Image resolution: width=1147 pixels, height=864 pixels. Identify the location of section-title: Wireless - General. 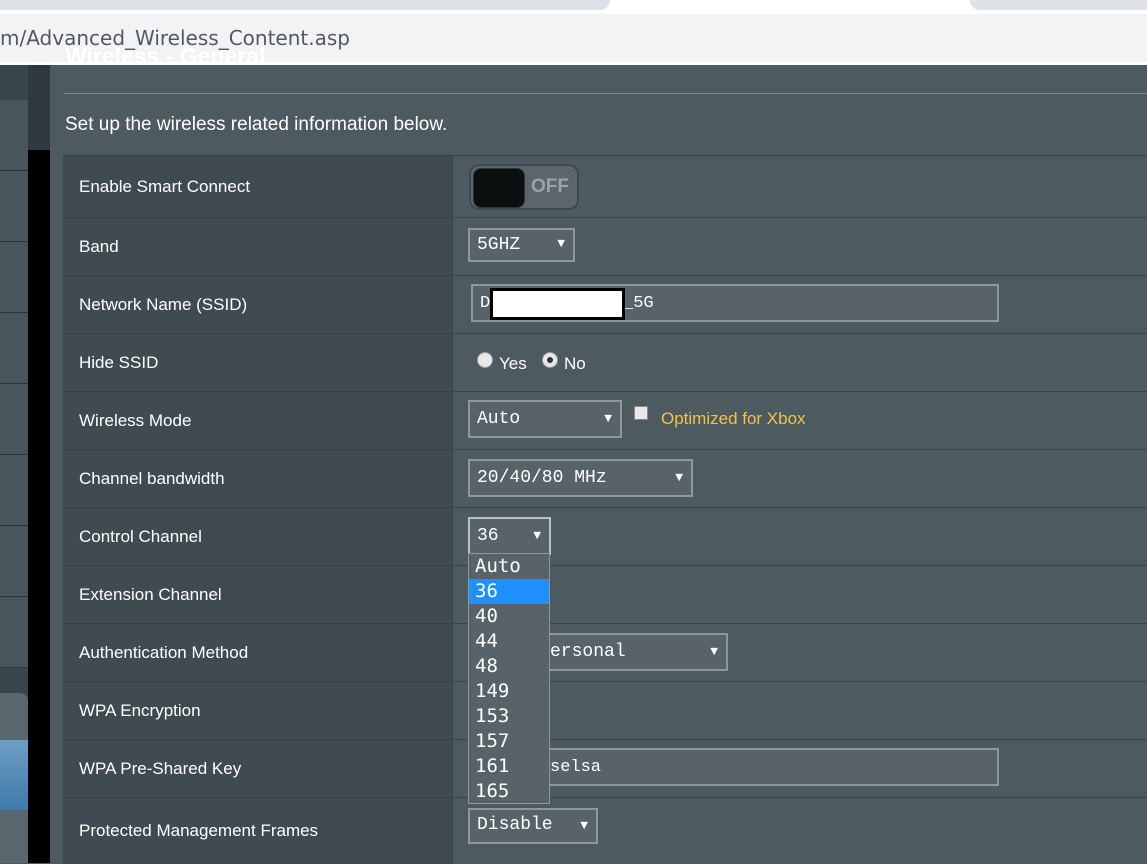
(165, 56).